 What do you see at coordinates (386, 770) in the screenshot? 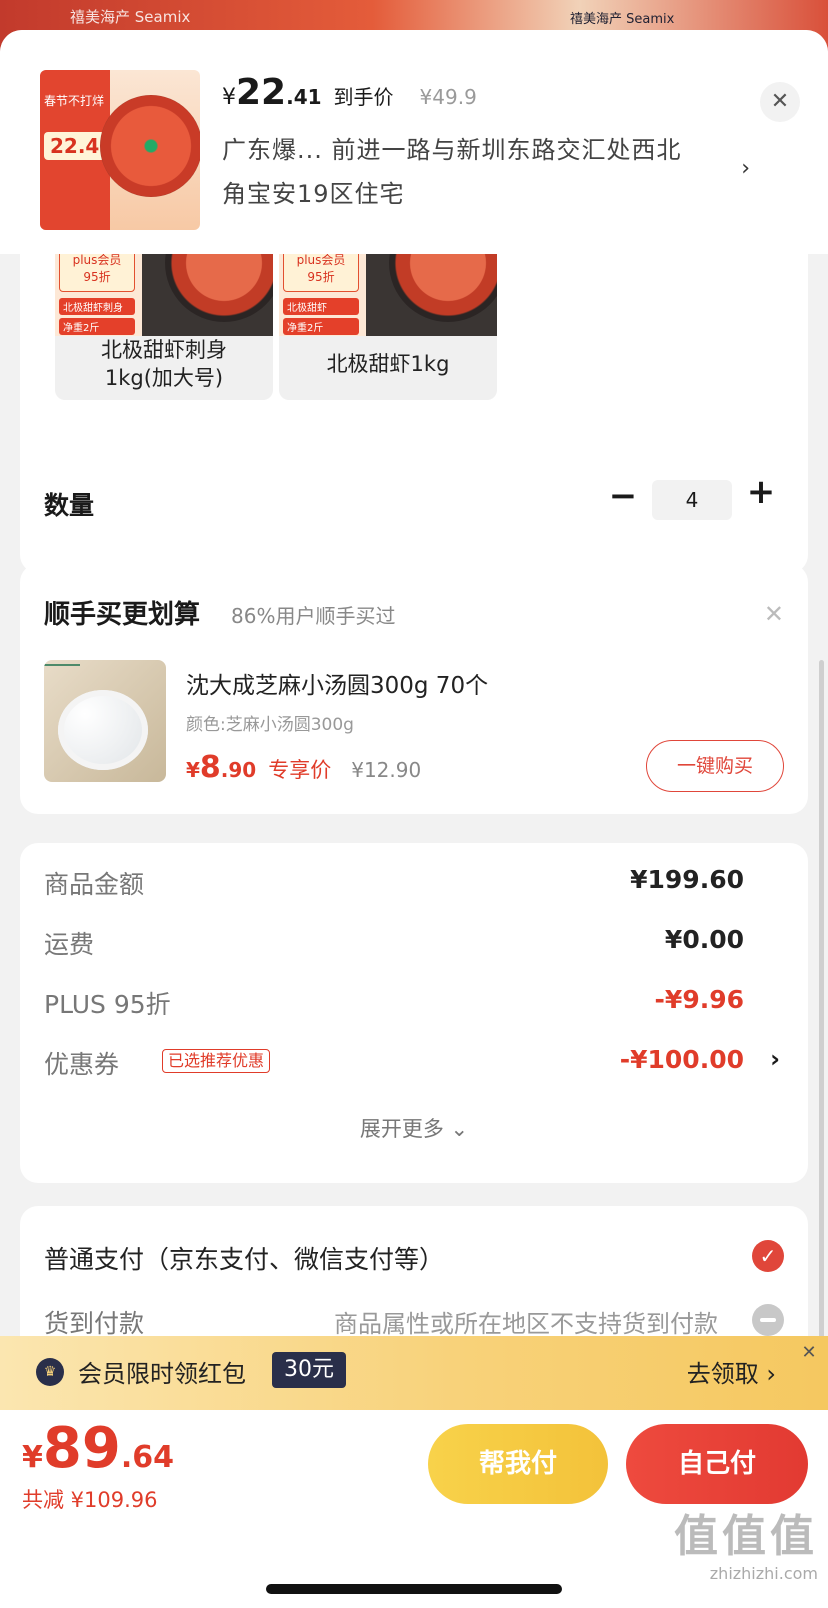
I see `original-price: ¥12.90` at bounding box center [386, 770].